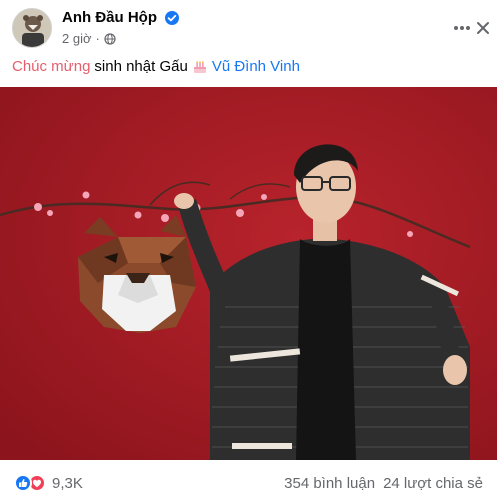 Image resolution: width=497 pixels, height=504 pixels. Describe the element at coordinates (51, 66) in the screenshot. I see `caption-link: Chúc mừng` at that location.